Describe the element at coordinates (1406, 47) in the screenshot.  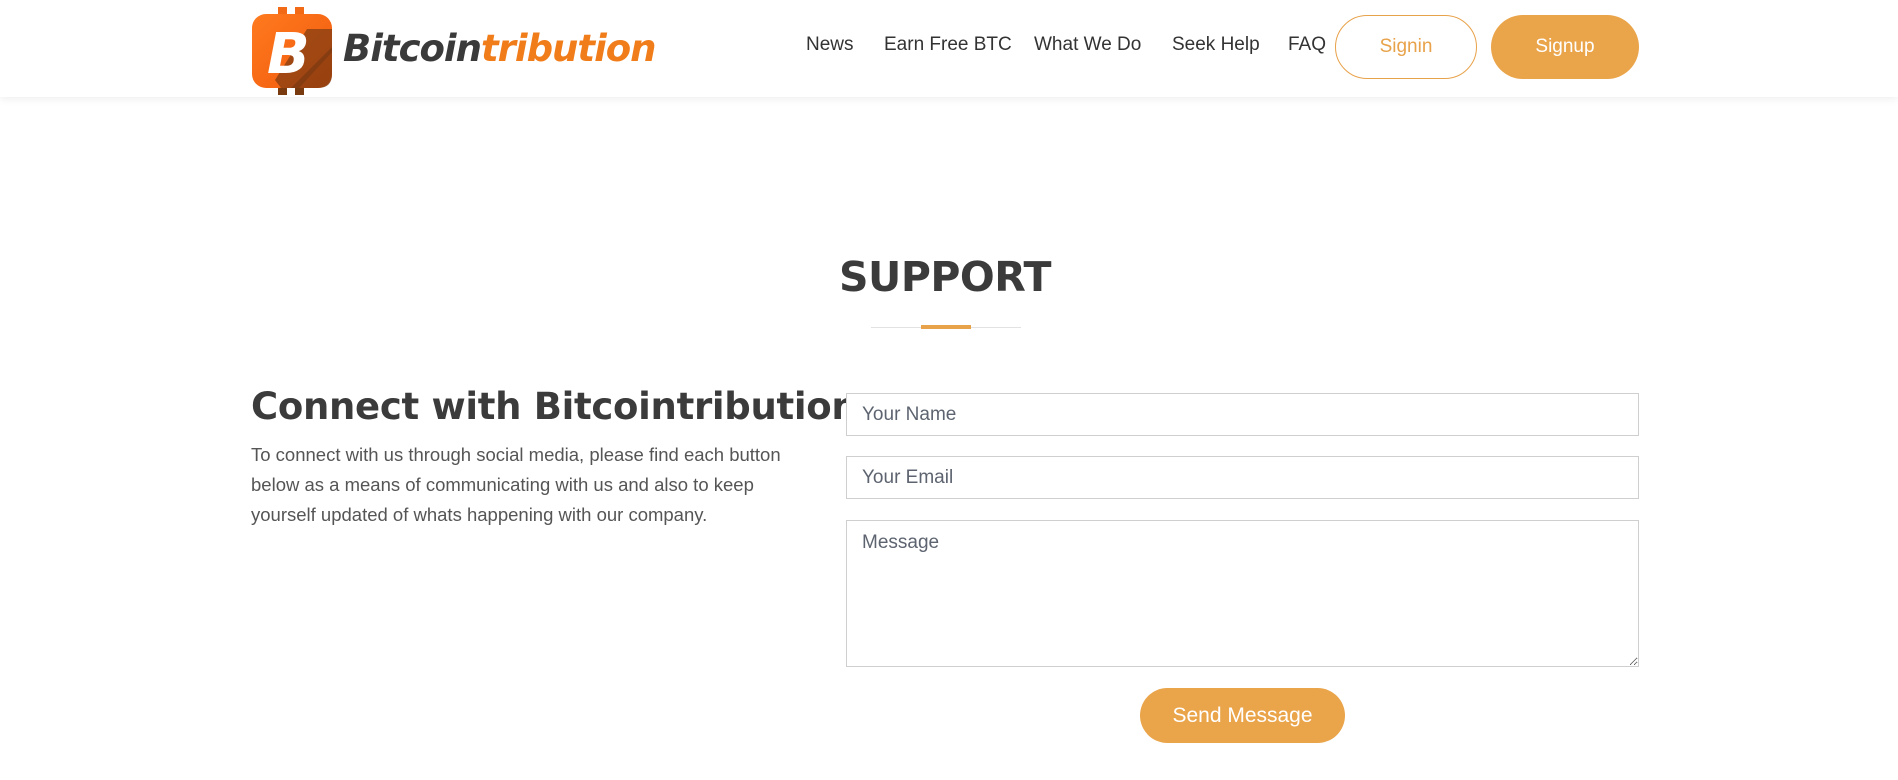
I see `signin-button: Signin` at that location.